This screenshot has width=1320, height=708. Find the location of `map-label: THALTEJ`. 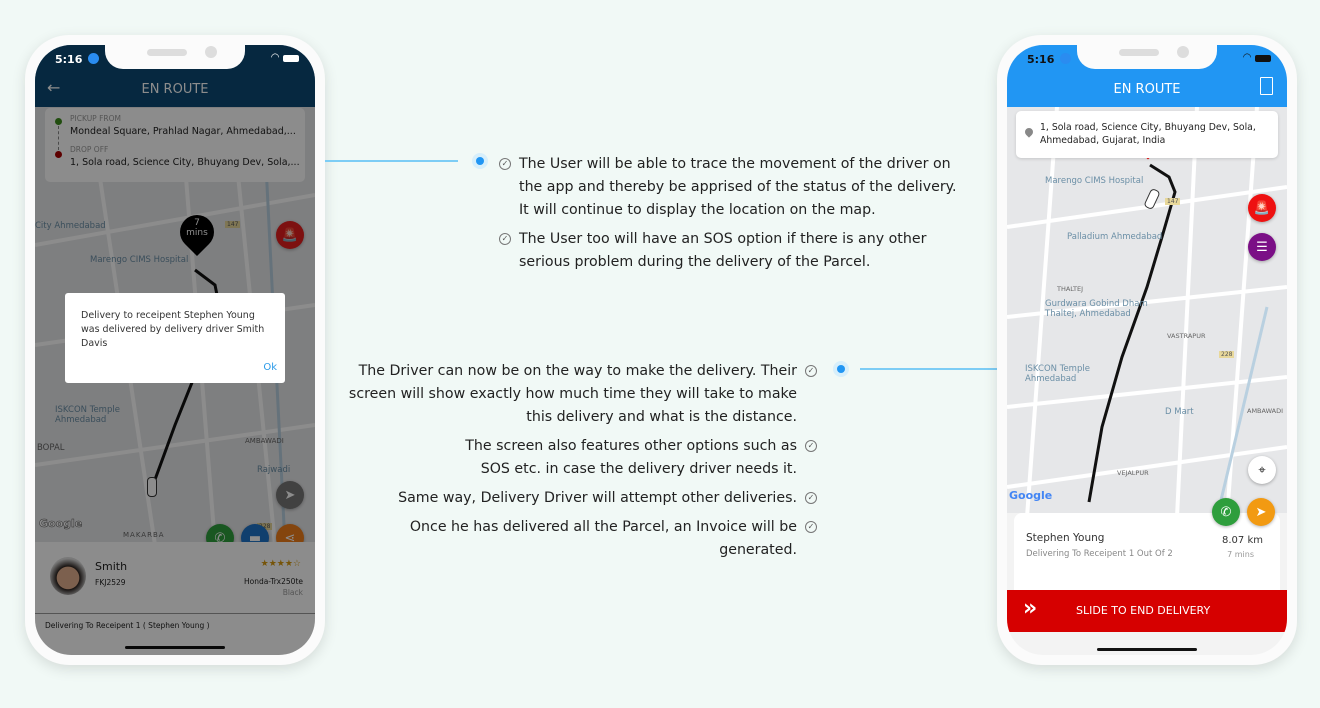

map-label: THALTEJ is located at coordinates (1070, 289).